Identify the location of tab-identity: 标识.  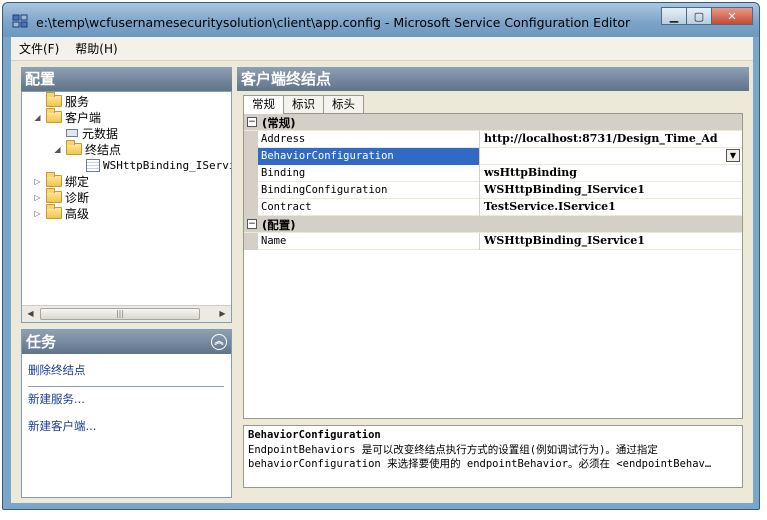
(303, 104).